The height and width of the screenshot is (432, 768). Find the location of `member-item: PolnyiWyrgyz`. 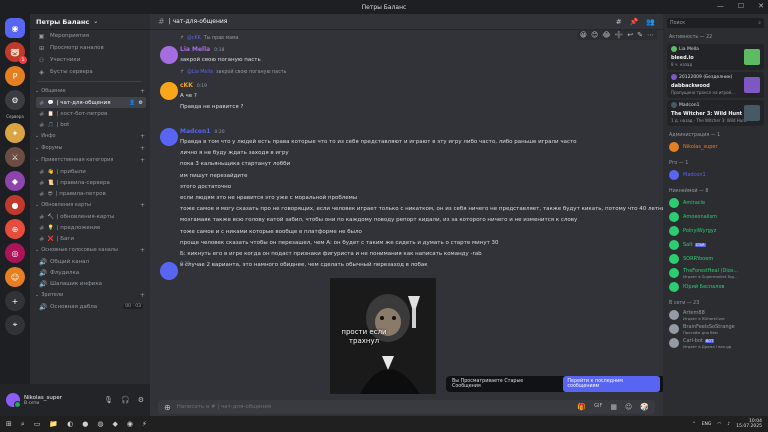

member-item: PolnyiWyrgyz is located at coordinates (715, 231).